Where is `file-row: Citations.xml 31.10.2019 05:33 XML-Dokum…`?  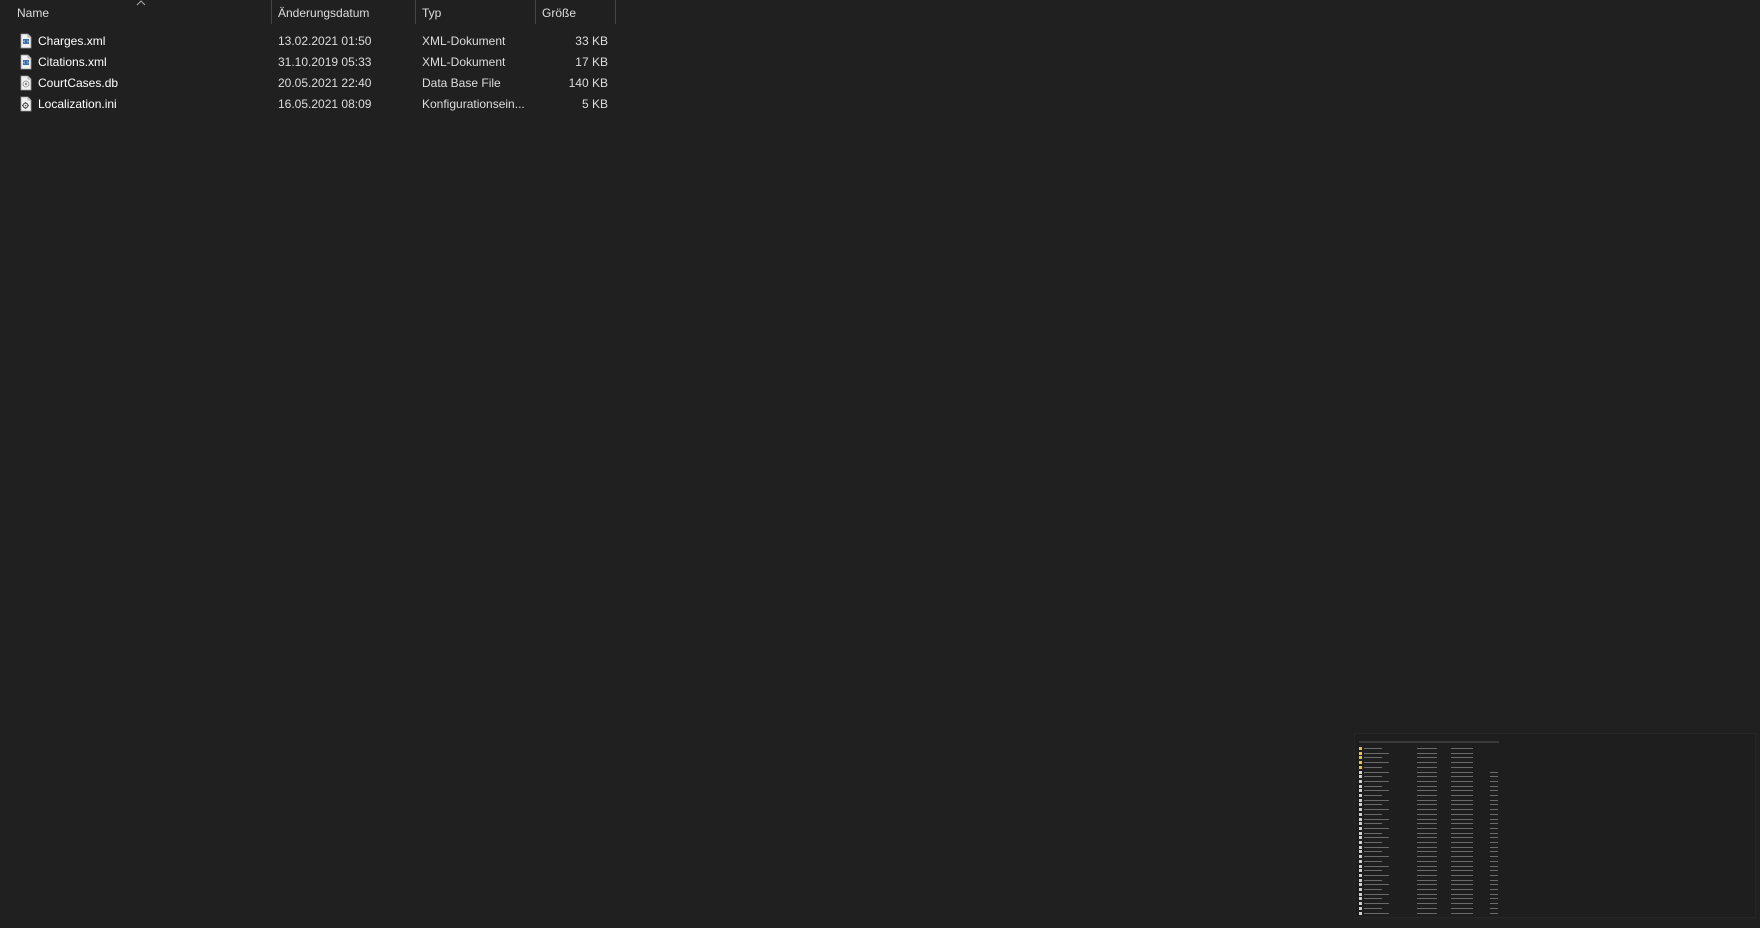 file-row: Citations.xml 31.10.2019 05:33 XML-Dokum… is located at coordinates (308, 62).